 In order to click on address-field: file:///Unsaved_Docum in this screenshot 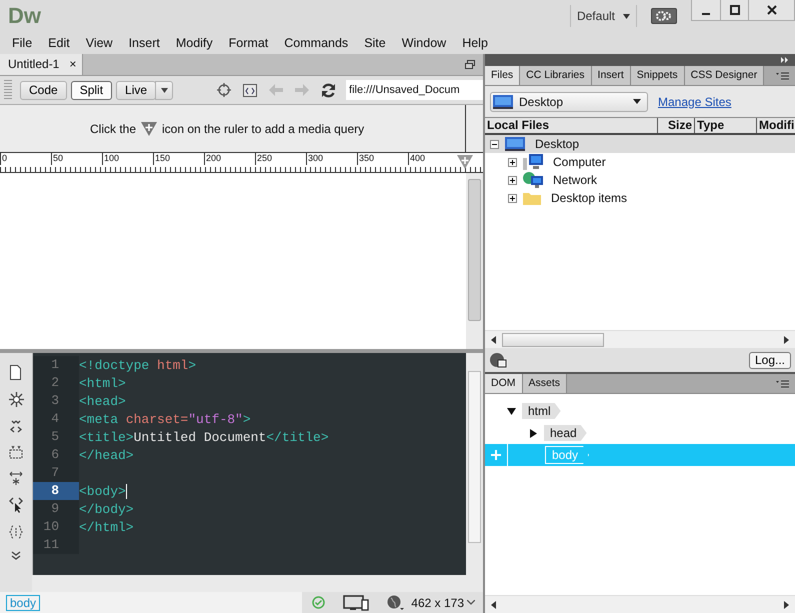, I will do `click(414, 90)`.